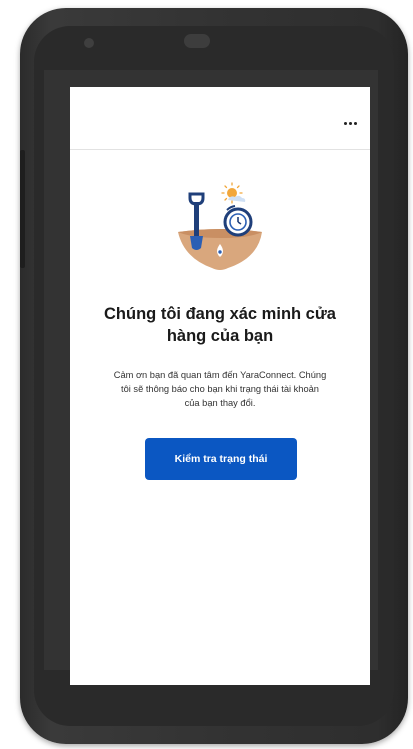 Image resolution: width=413 pixels, height=749 pixels. What do you see at coordinates (22, 209) in the screenshot?
I see `phone-side-button` at bounding box center [22, 209].